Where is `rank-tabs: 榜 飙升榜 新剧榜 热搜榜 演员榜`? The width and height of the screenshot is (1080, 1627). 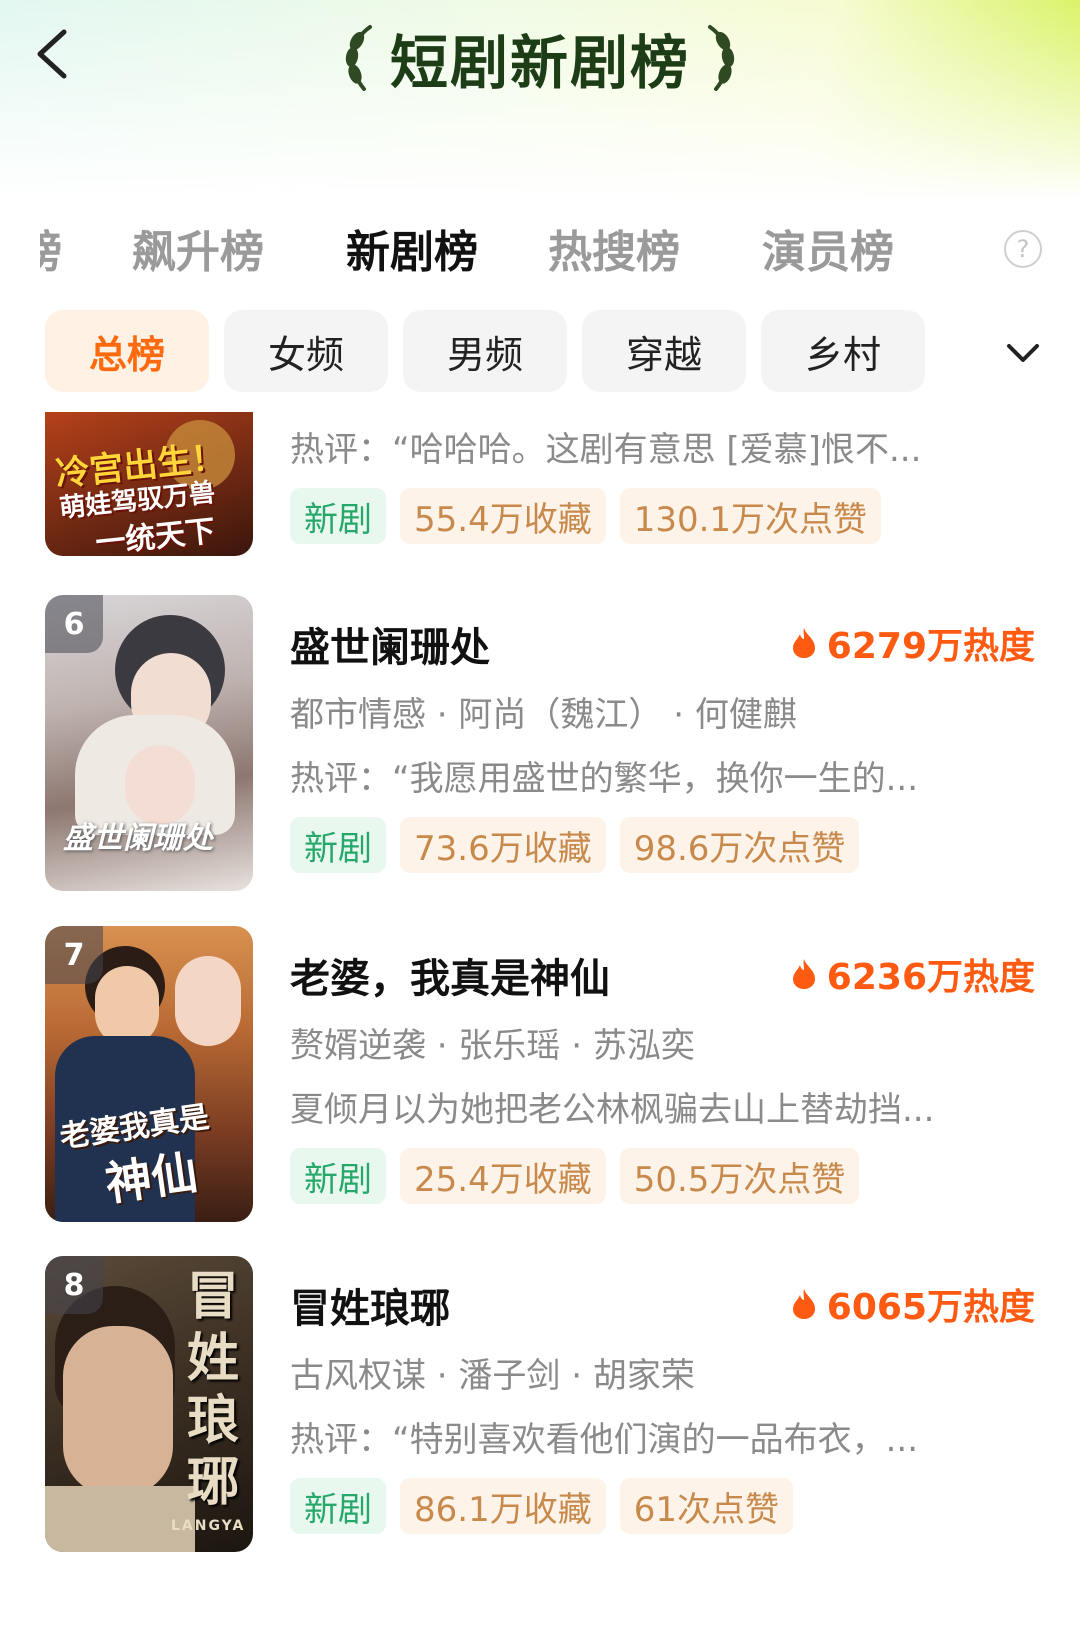
rank-tabs: 榜 飙升榜 新剧榜 热搜榜 演员榜 is located at coordinates (540, 245).